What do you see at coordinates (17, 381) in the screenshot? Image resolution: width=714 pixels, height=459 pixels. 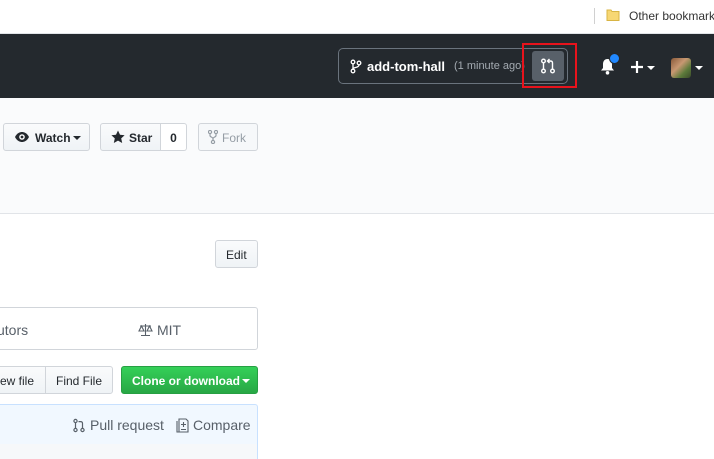 I see `create-new-file-label: ew file` at bounding box center [17, 381].